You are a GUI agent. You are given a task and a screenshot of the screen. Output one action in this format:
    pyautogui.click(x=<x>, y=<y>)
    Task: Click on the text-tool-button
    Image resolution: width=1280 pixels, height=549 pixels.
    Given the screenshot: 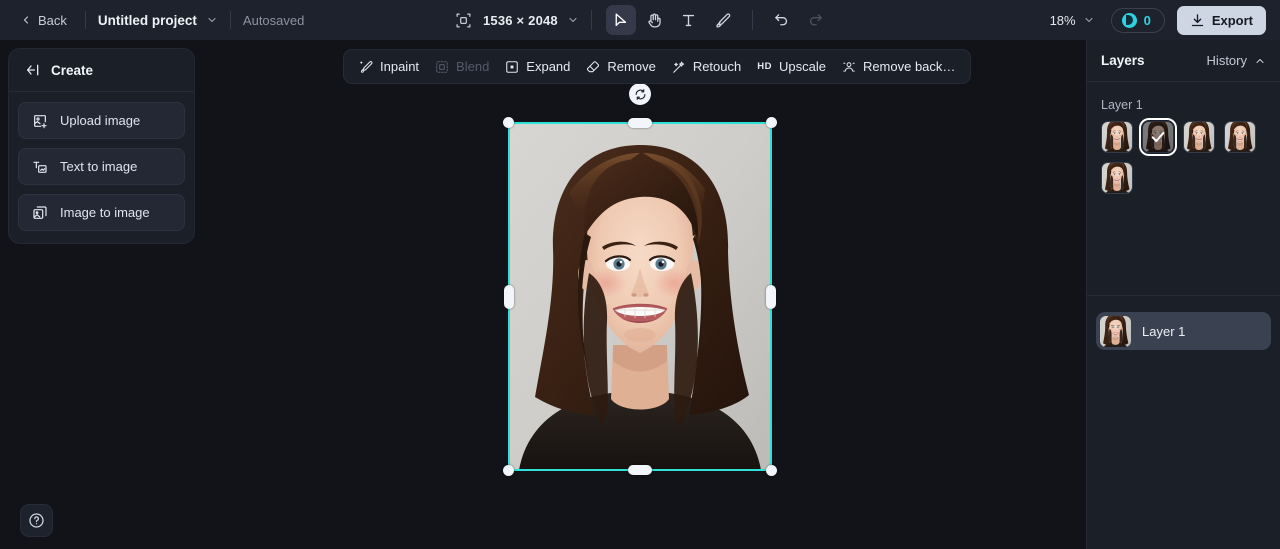 What is the action you would take?
    pyautogui.click(x=689, y=20)
    